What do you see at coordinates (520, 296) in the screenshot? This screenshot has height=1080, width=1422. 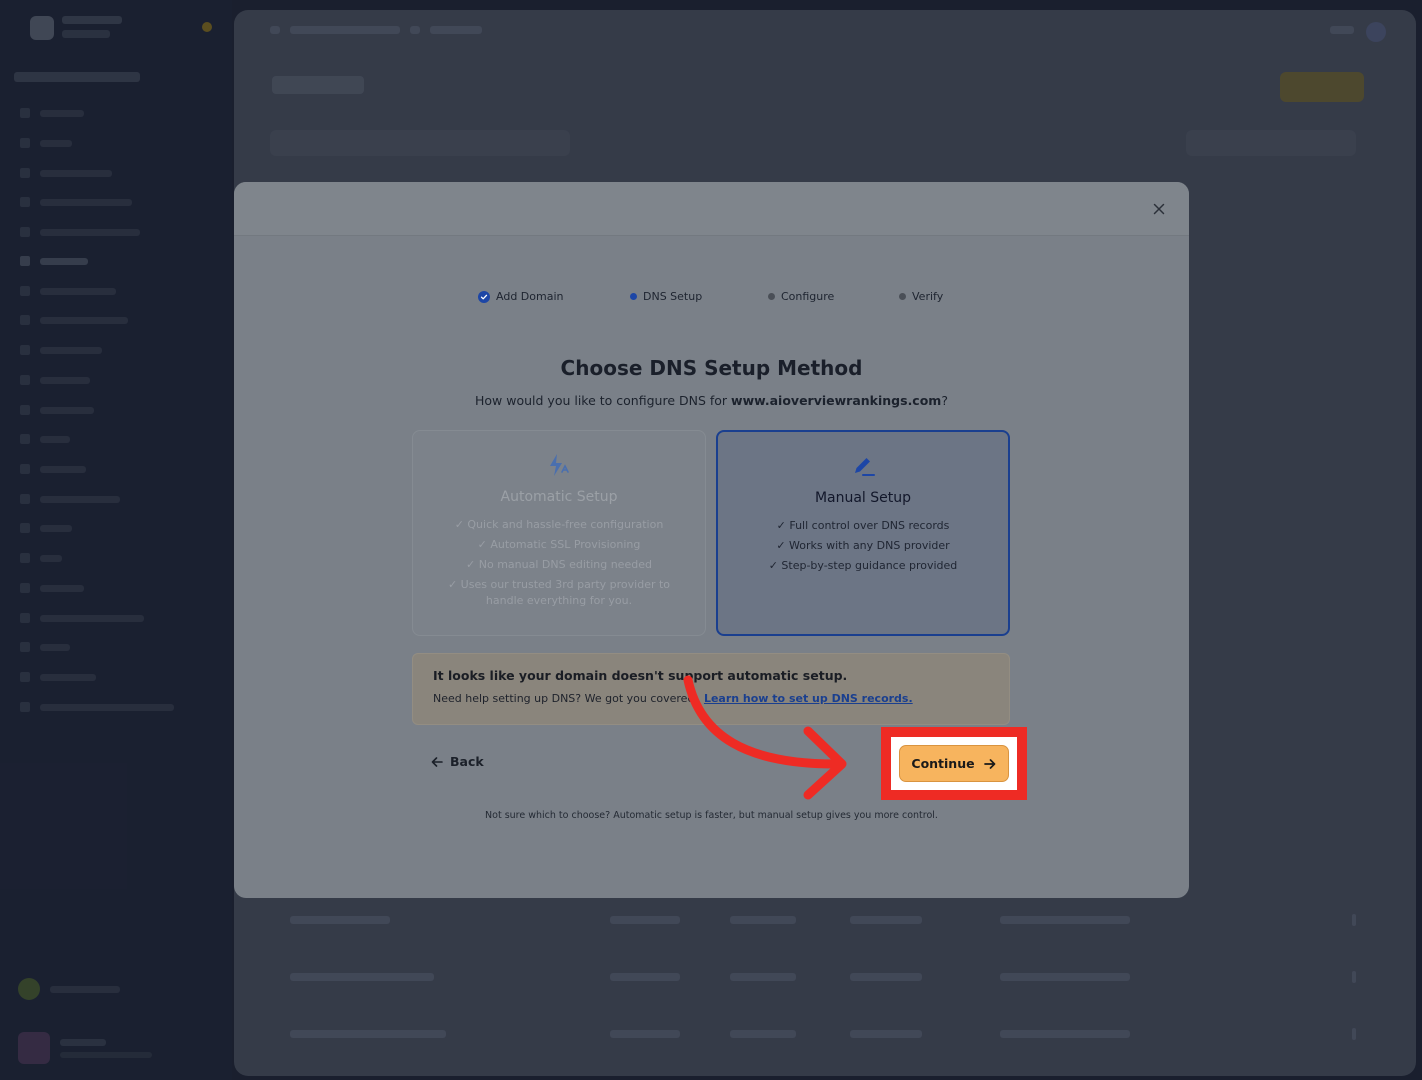 I see `step-add-domain: Add Domain` at bounding box center [520, 296].